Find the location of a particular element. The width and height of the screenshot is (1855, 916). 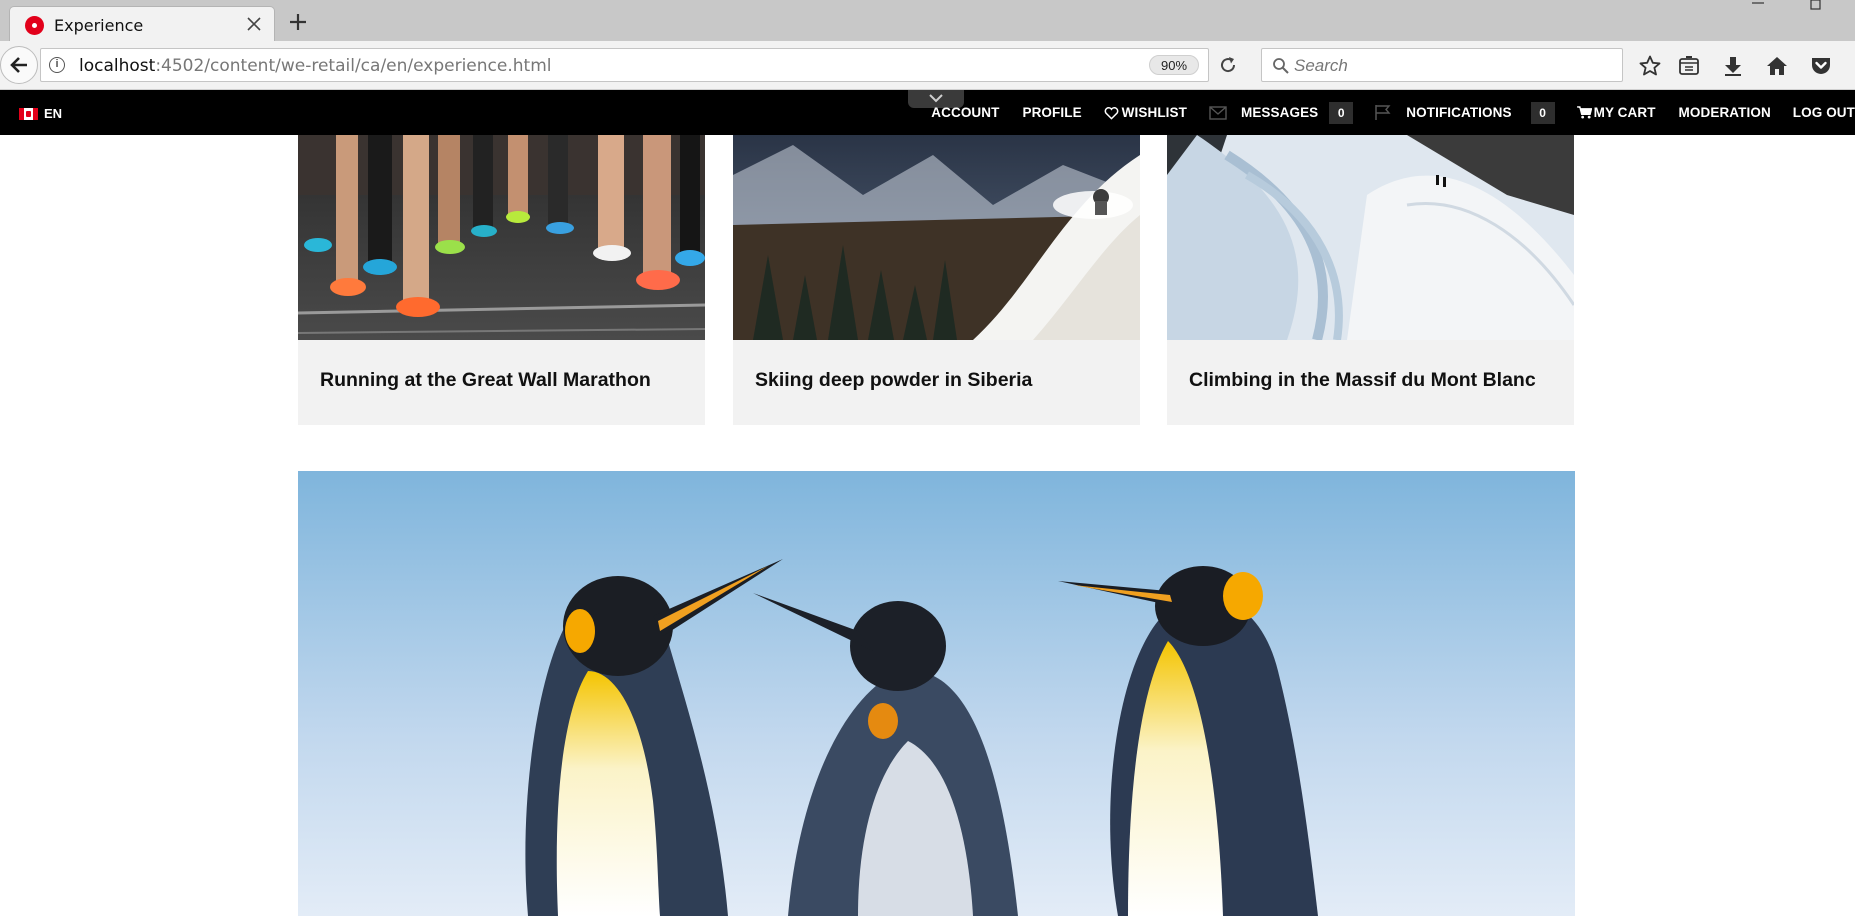

card-caption: Climbing in the Massif du Mont Blanc is located at coordinates (1370, 382).